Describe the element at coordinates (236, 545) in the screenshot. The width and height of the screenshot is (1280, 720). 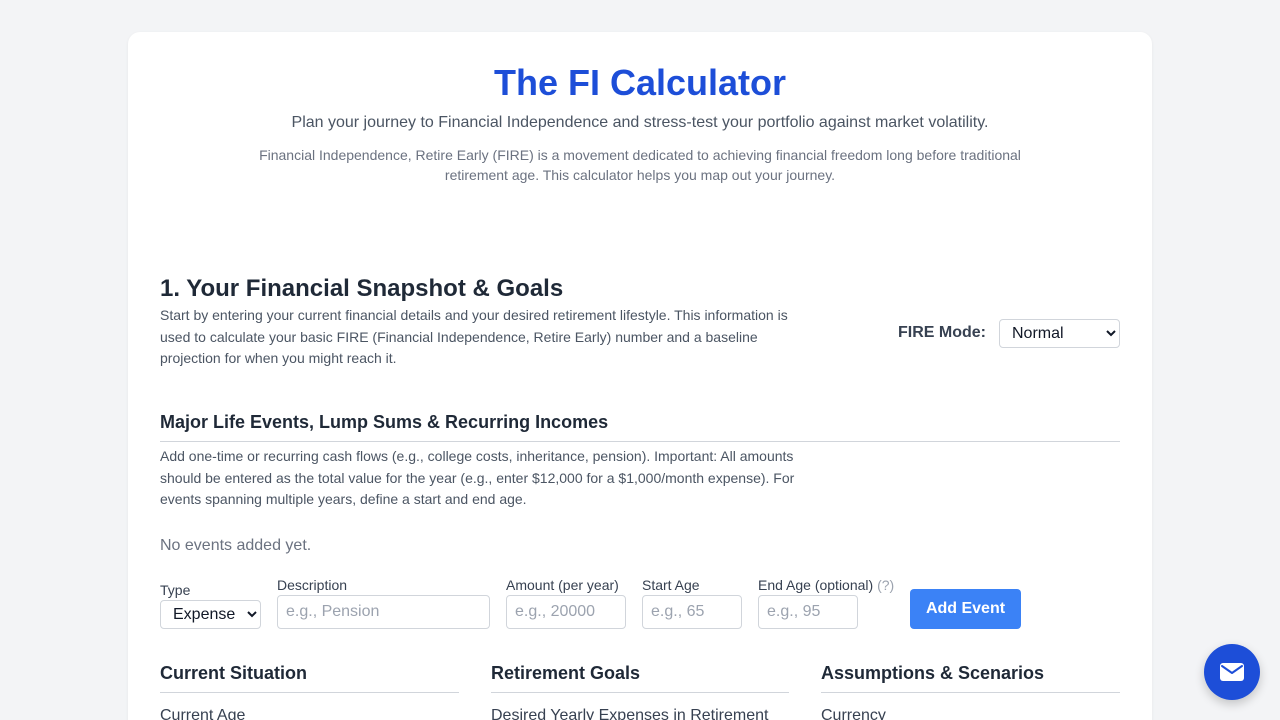
I see `no-events-text: No events added yet.` at that location.